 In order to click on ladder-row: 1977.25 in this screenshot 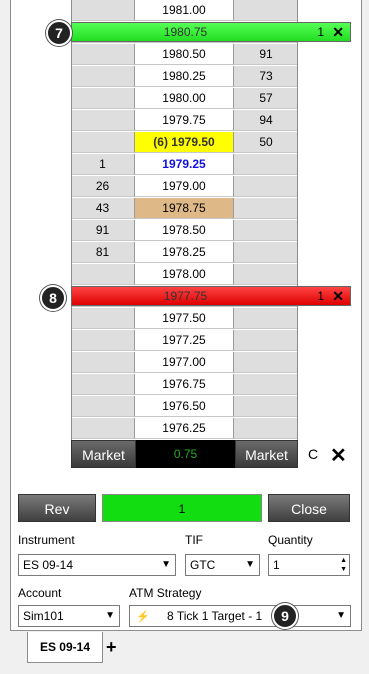, I will do `click(184, 341)`.